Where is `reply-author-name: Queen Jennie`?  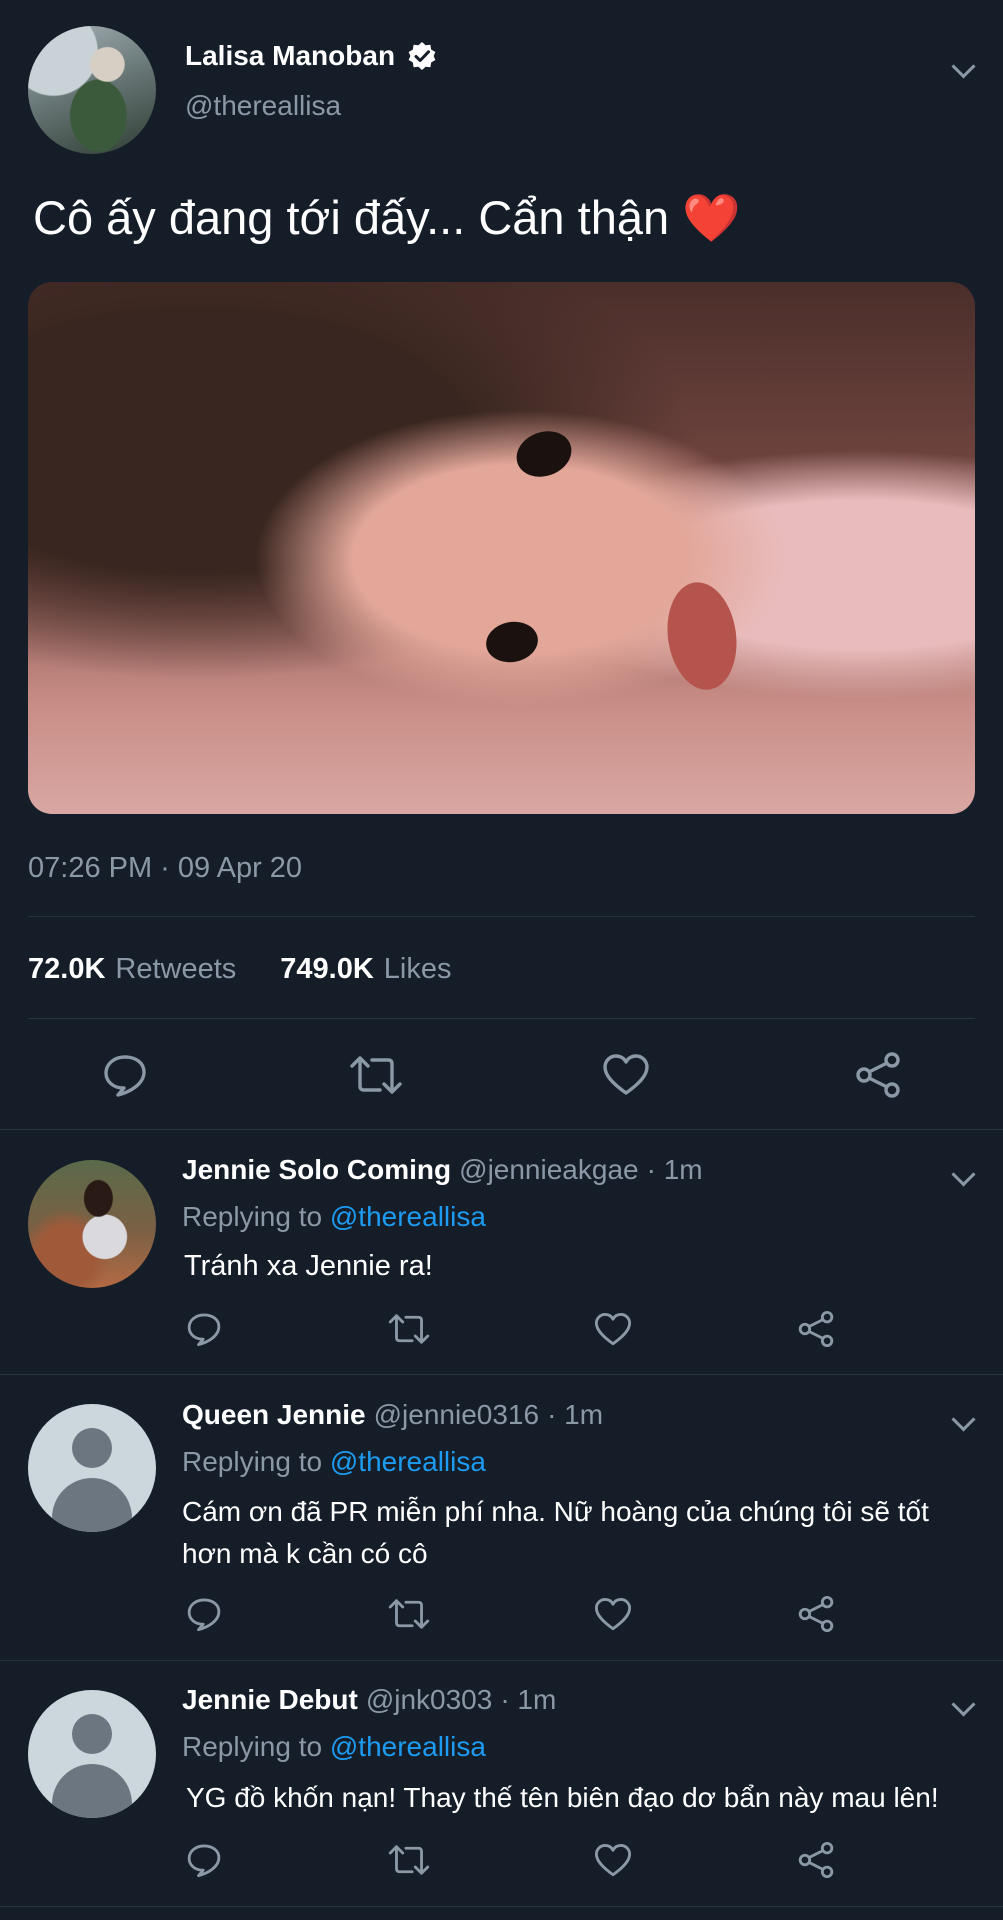 reply-author-name: Queen Jennie is located at coordinates (274, 1415).